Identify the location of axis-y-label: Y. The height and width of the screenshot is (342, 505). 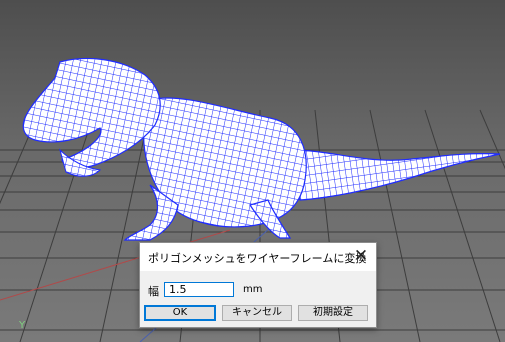
(22, 325).